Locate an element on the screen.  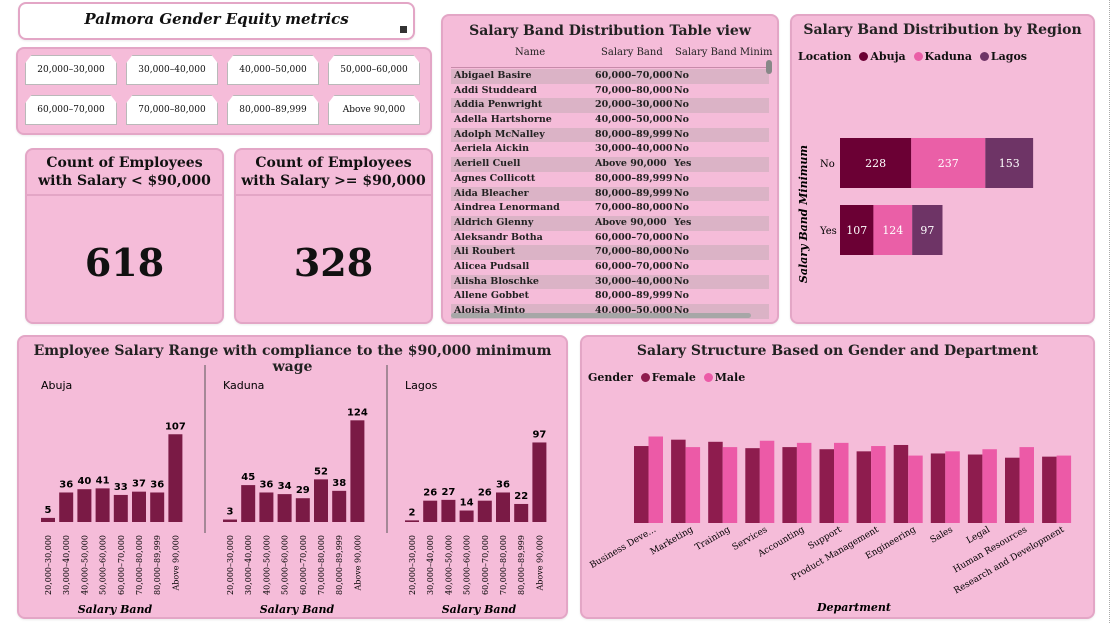
range-bar-data-label: 38 is located at coordinates (339, 483).